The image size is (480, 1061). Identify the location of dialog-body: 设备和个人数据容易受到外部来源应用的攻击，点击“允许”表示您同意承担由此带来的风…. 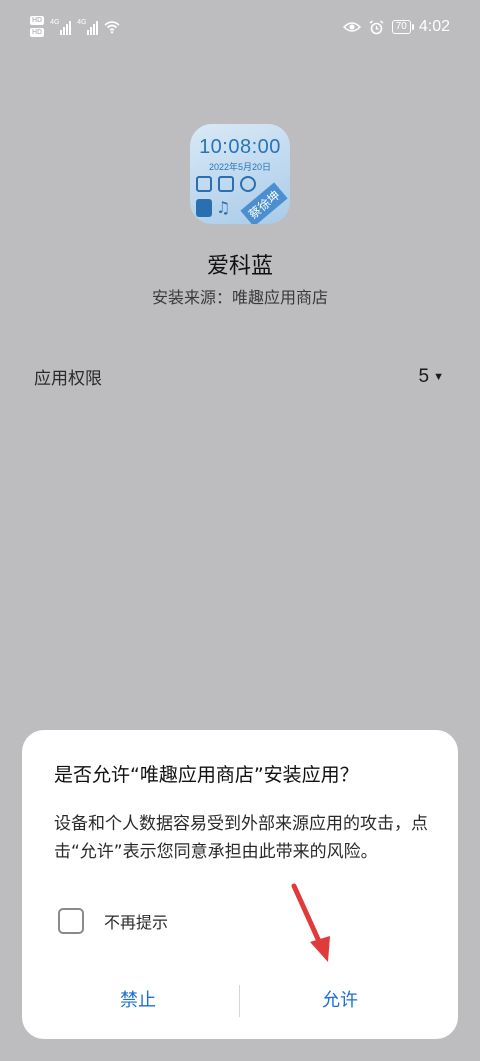
(241, 838).